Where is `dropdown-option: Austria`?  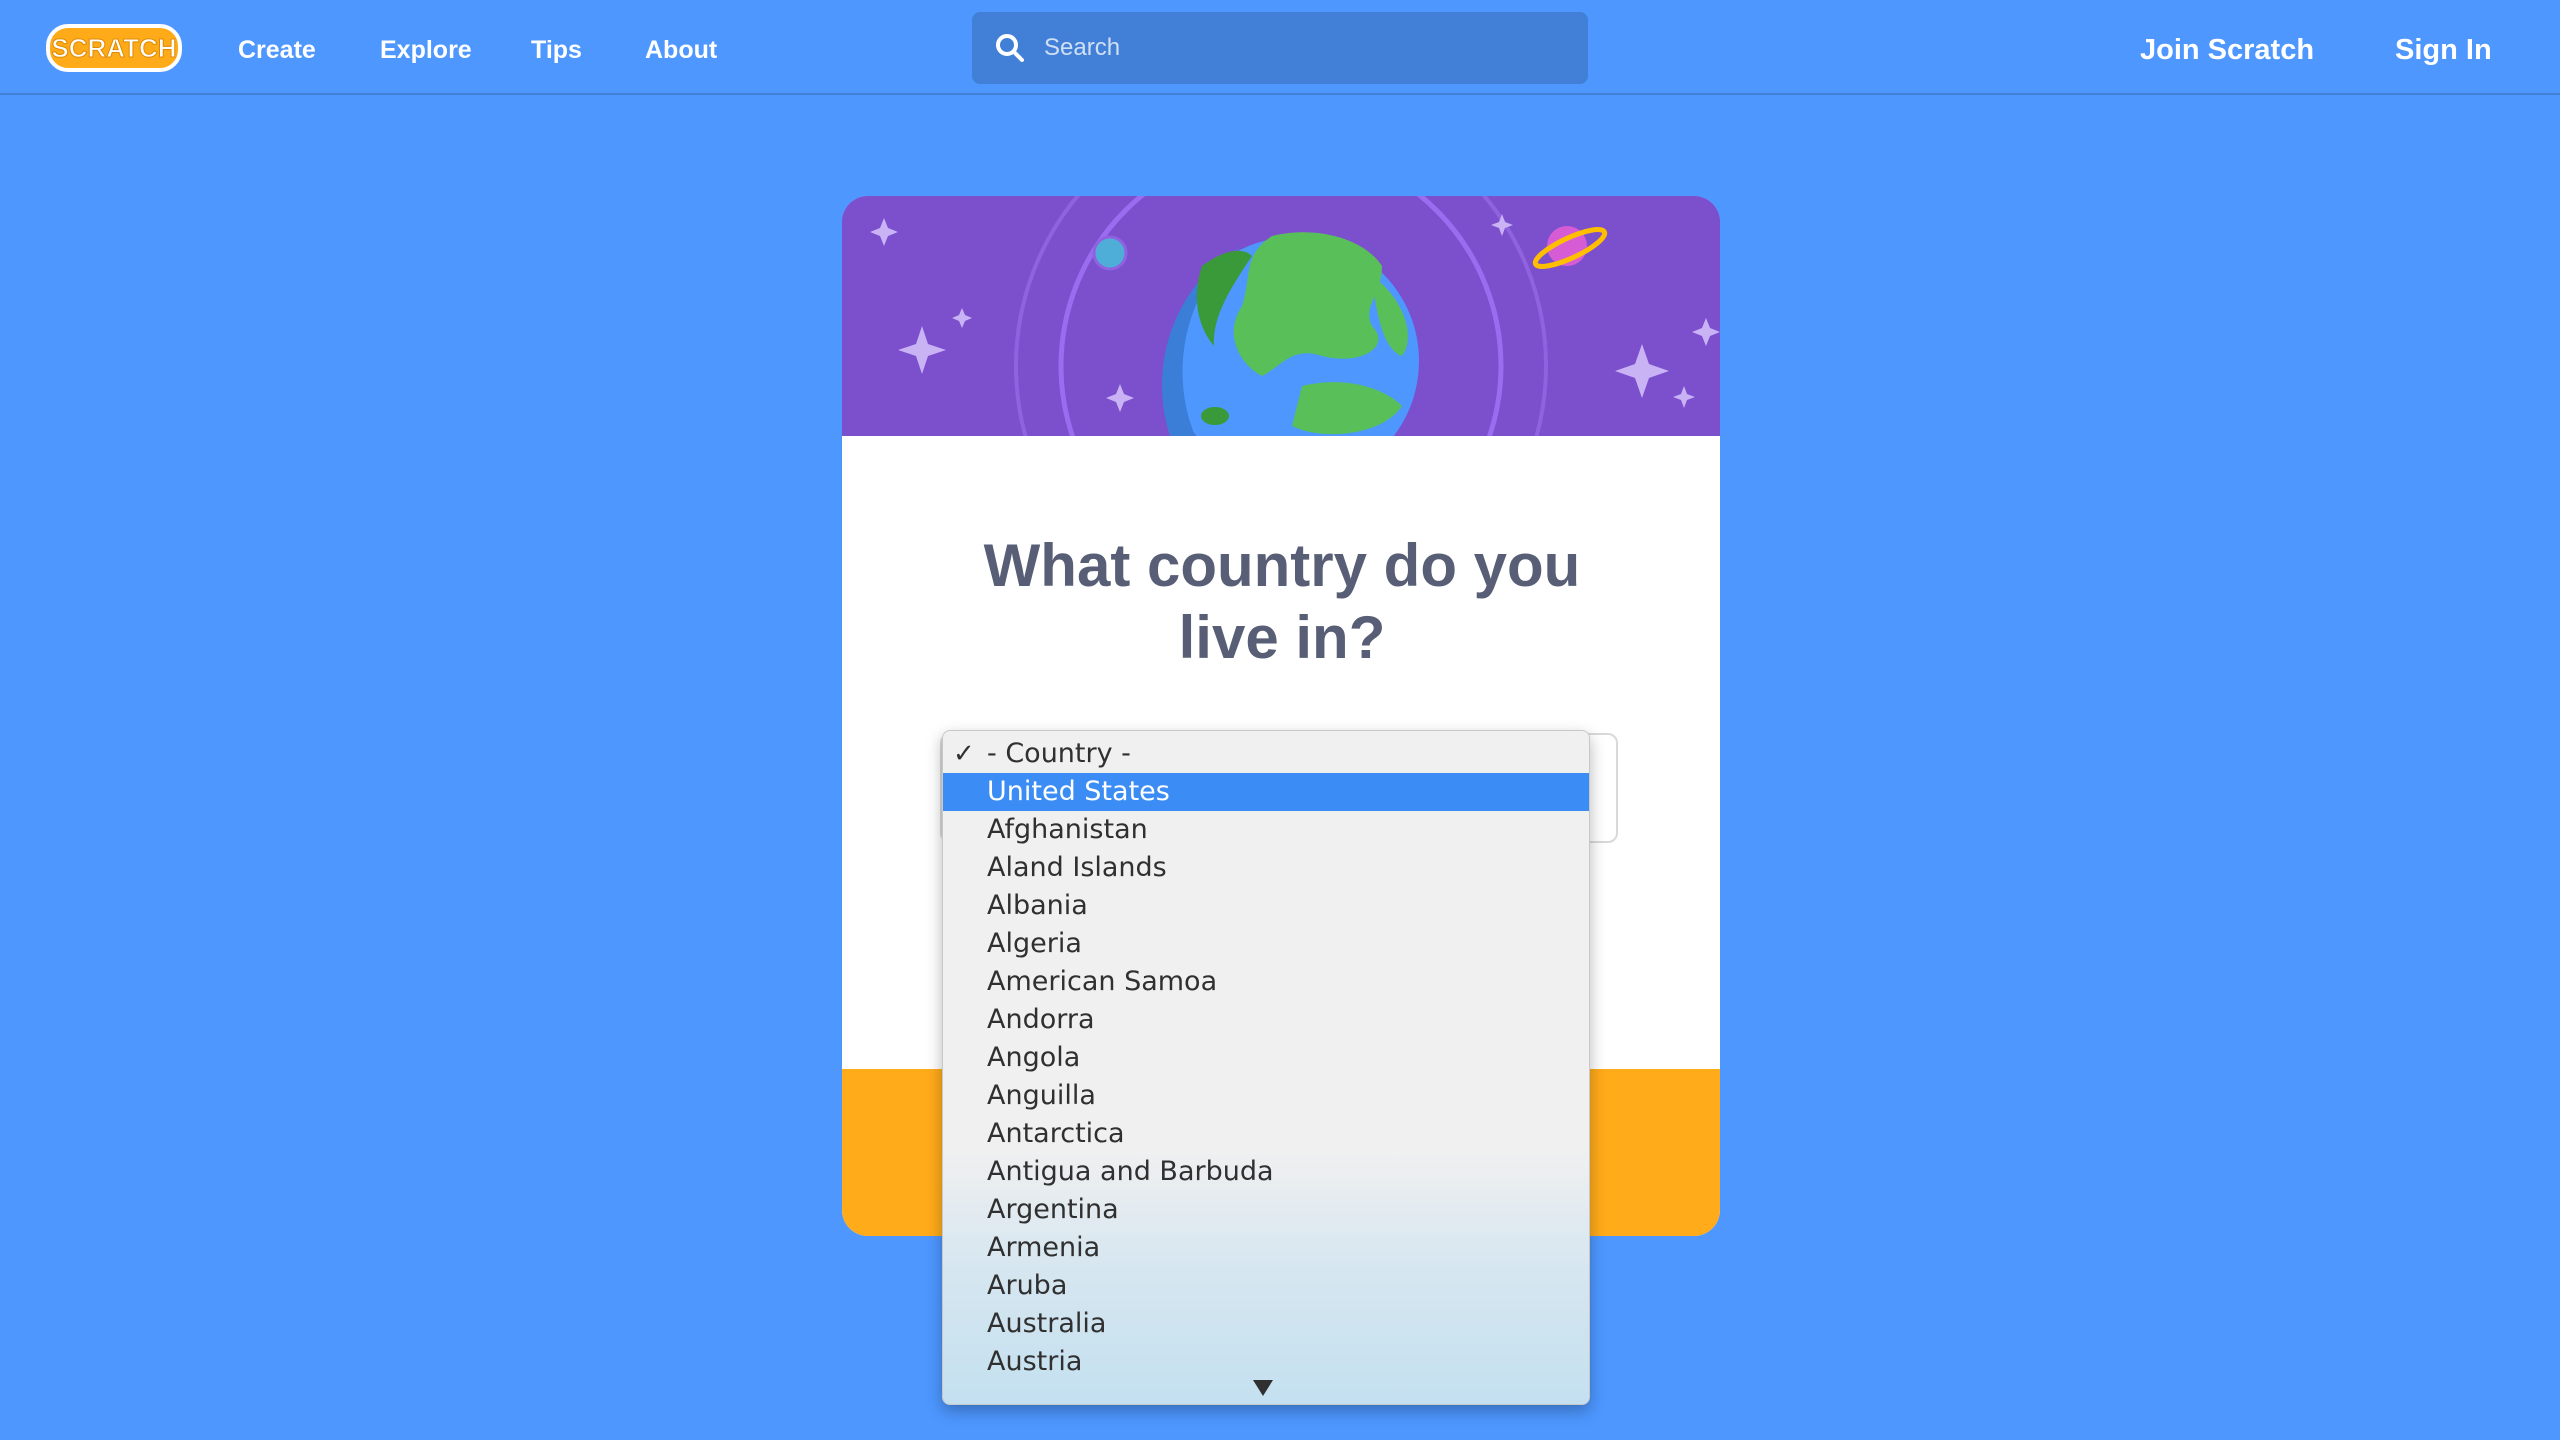 dropdown-option: Austria is located at coordinates (1266, 1362).